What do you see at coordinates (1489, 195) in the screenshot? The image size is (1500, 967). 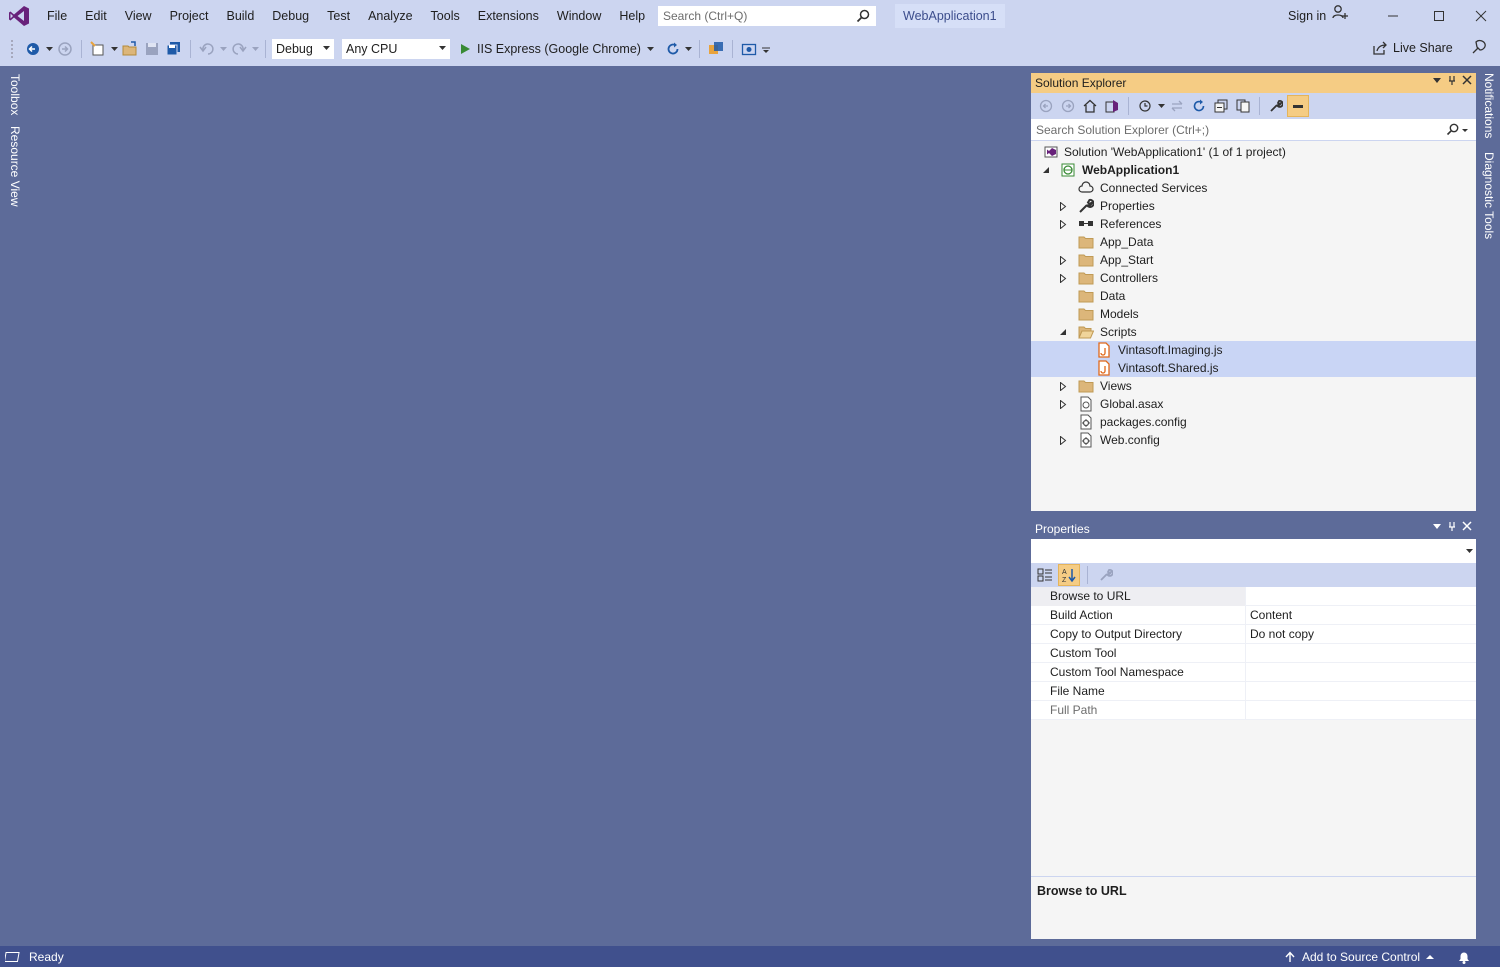 I see `diagnostic-tools-tab: Diagnostic Tools` at bounding box center [1489, 195].